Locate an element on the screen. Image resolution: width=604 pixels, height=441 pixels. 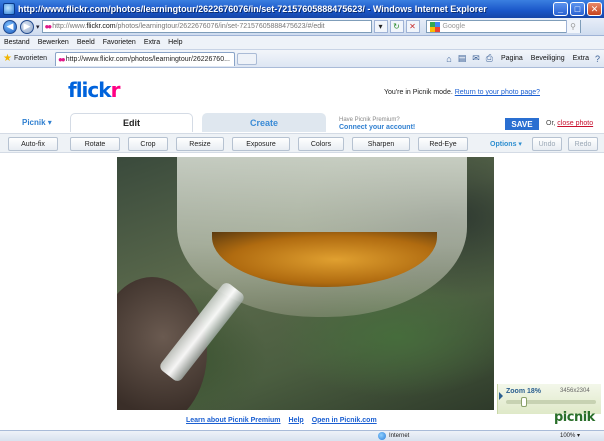
zoom-slider is located at coordinates (551, 402).